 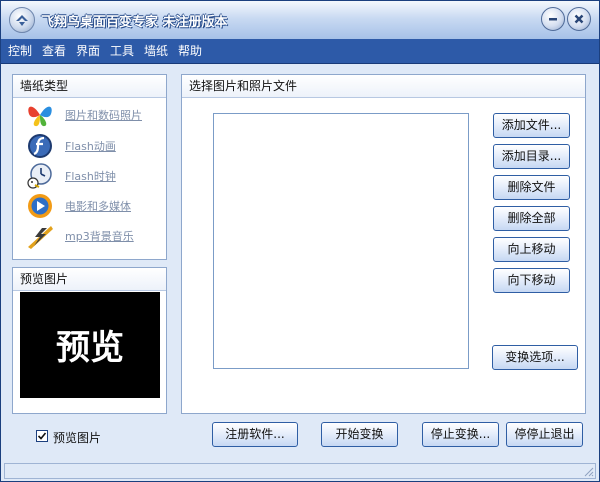 I want to click on move-up-button: 向上移动, so click(x=531, y=249).